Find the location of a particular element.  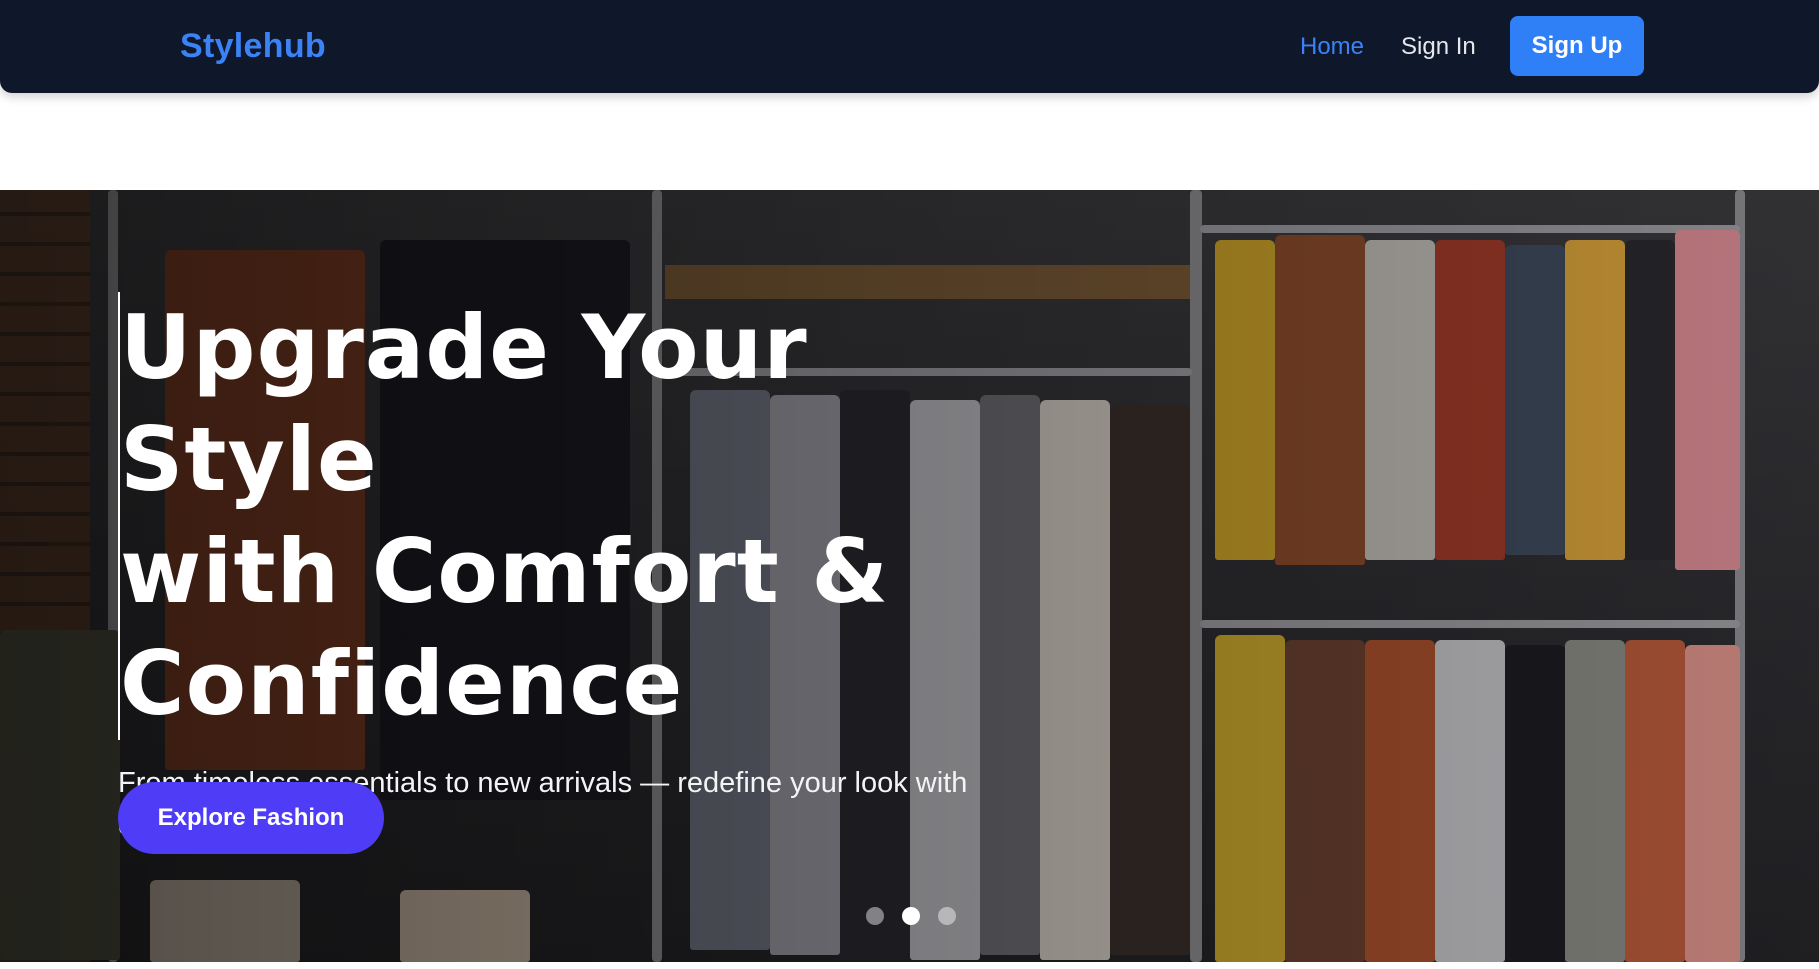

hero-title-line: Upgrade Your Style is located at coordinates (464, 403).